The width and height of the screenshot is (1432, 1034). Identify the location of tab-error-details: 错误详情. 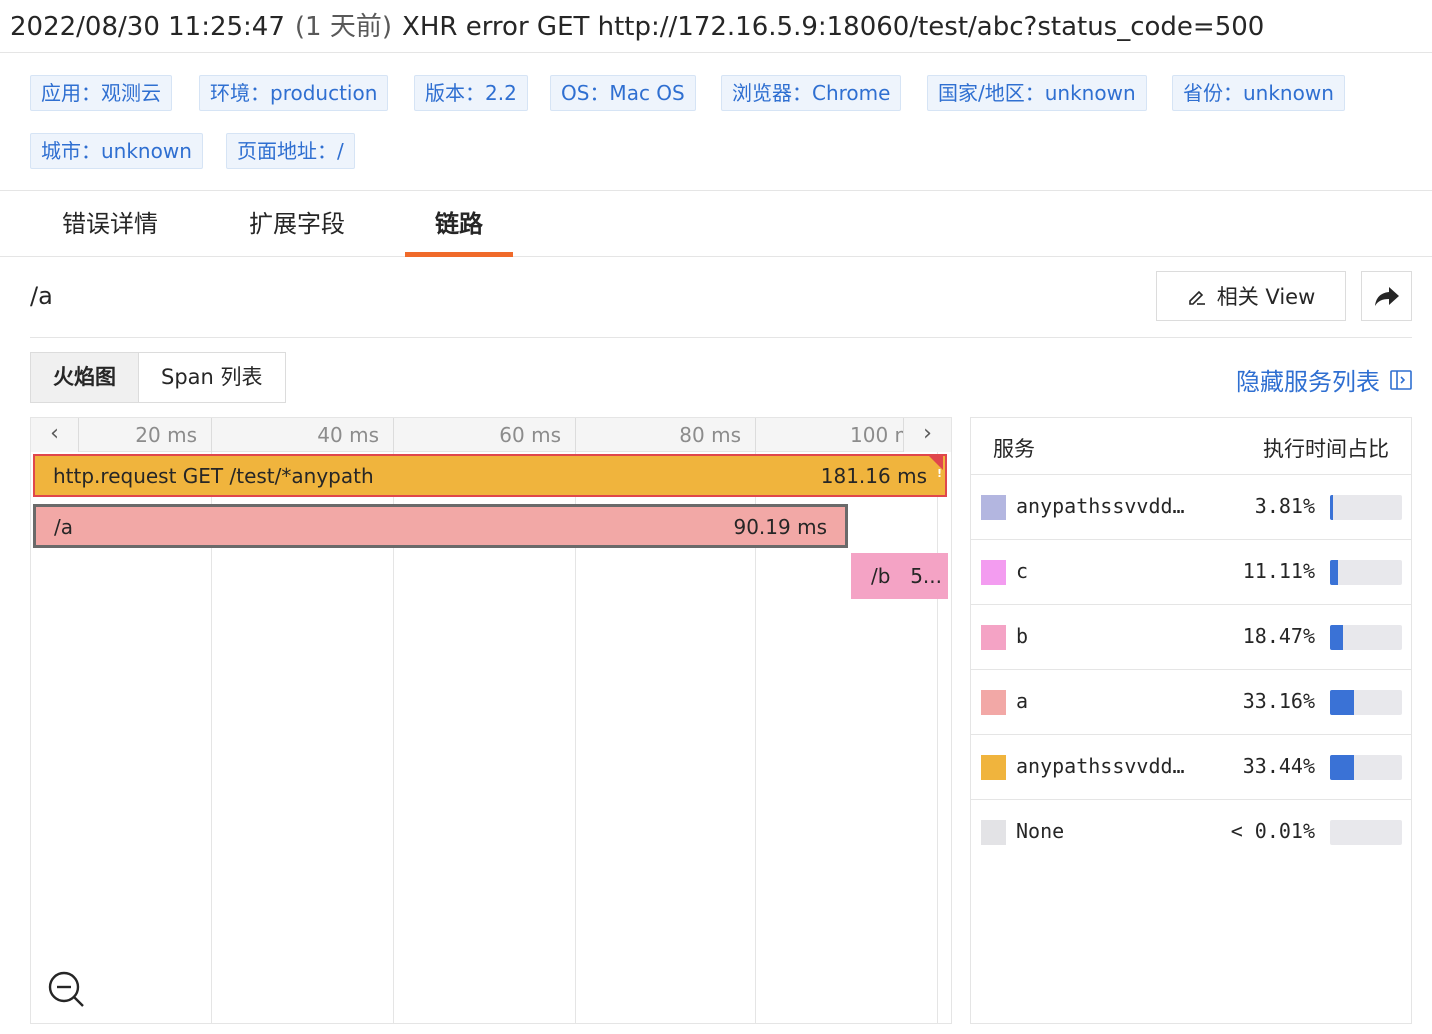
(110, 224).